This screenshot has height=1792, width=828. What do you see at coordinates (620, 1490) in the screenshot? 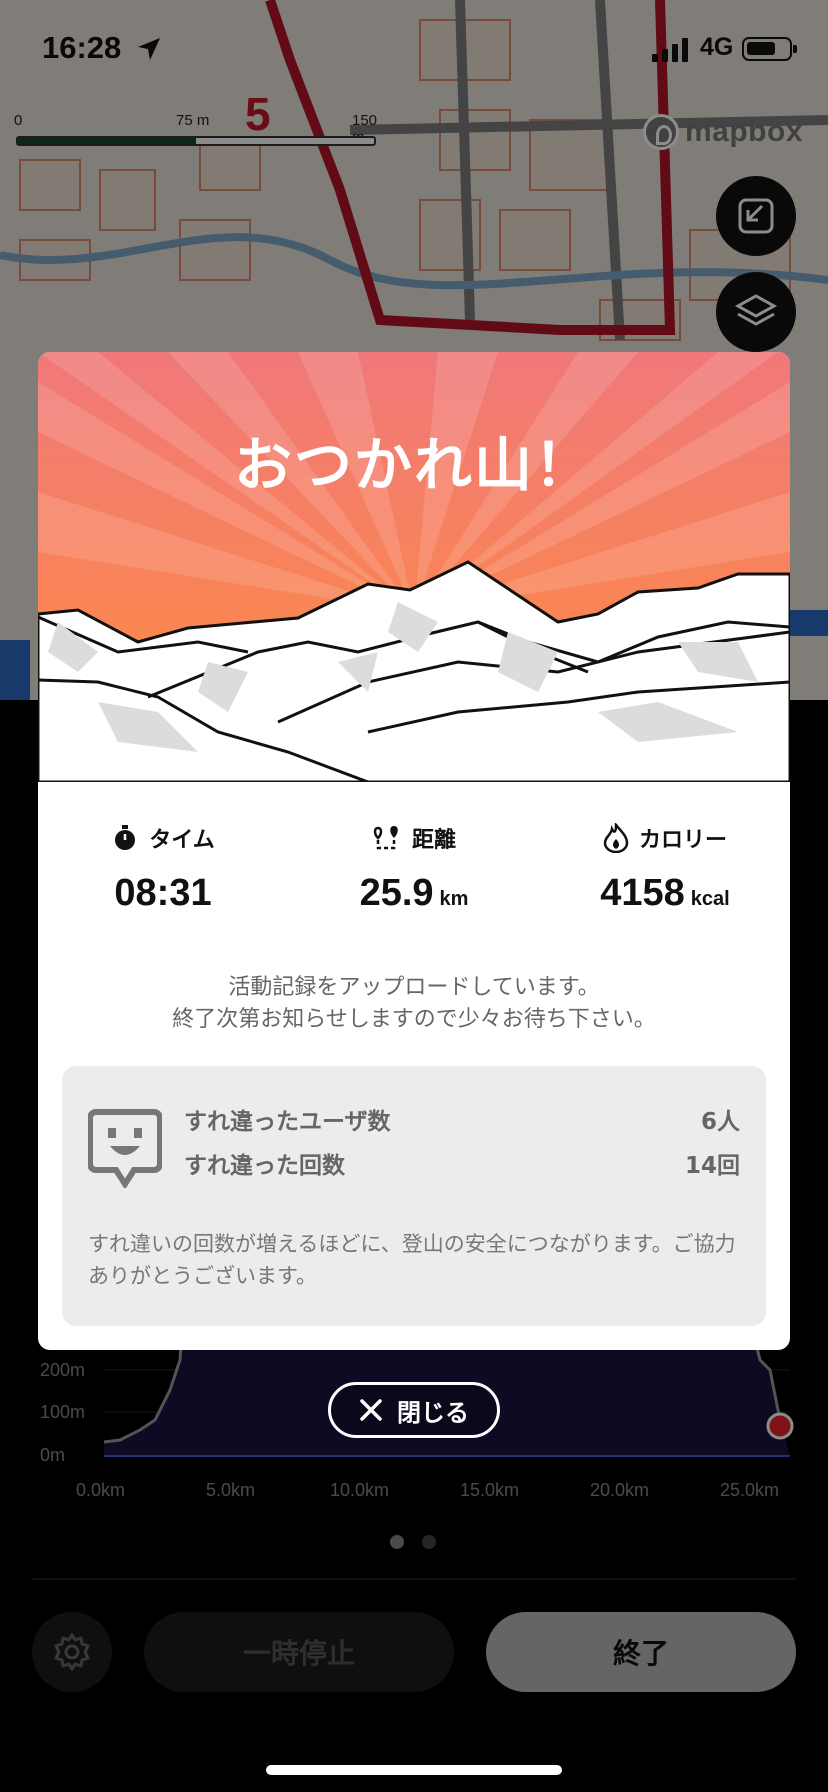
I see `x-label-20: 20.0km` at bounding box center [620, 1490].